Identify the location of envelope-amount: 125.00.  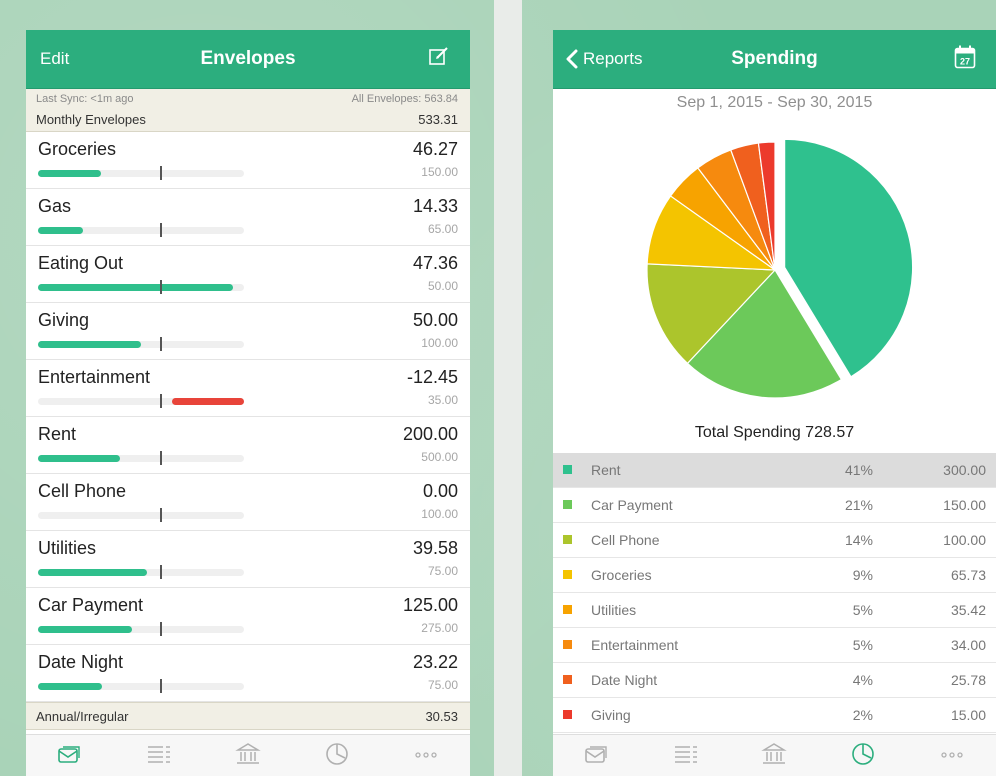
(430, 605).